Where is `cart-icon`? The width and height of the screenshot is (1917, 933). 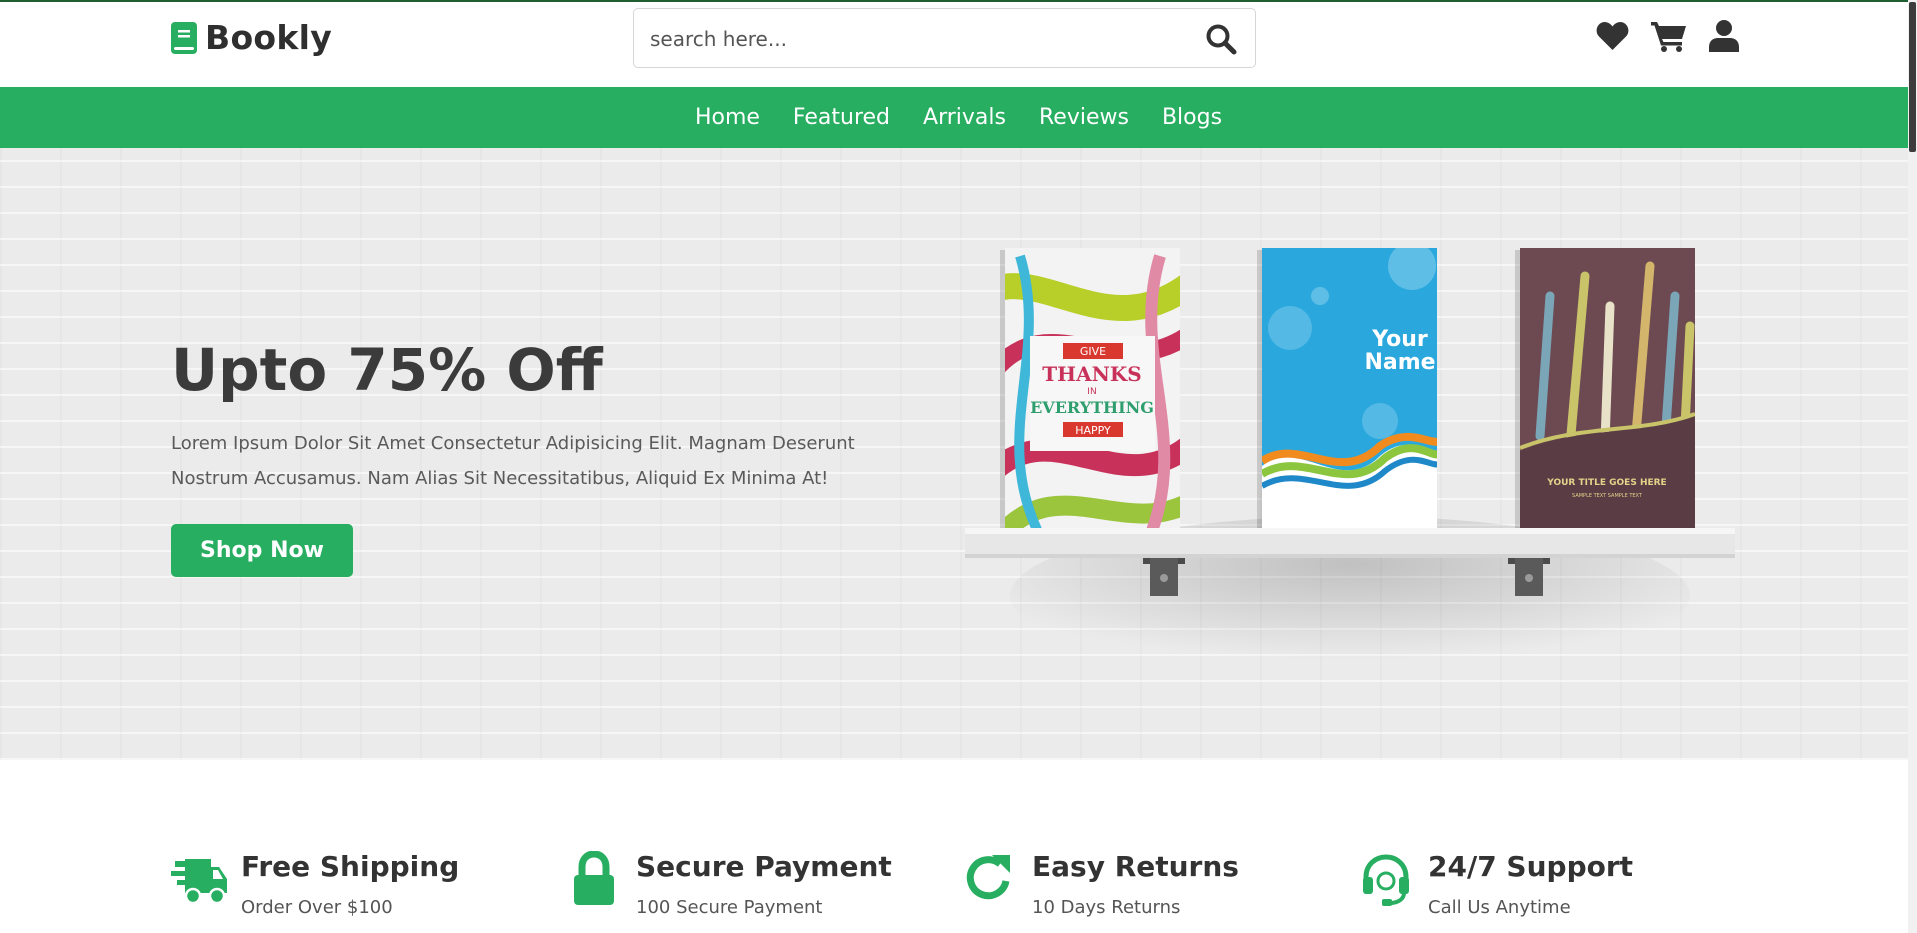 cart-icon is located at coordinates (1669, 36).